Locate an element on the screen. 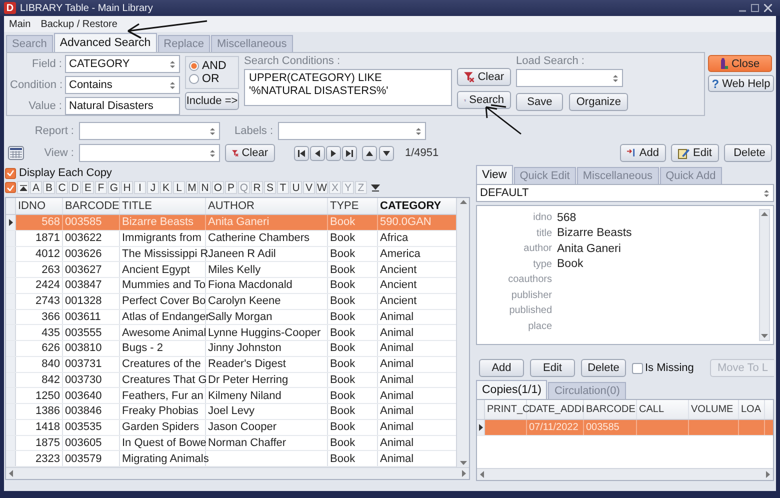  select-all-checkbox is located at coordinates (10, 187).